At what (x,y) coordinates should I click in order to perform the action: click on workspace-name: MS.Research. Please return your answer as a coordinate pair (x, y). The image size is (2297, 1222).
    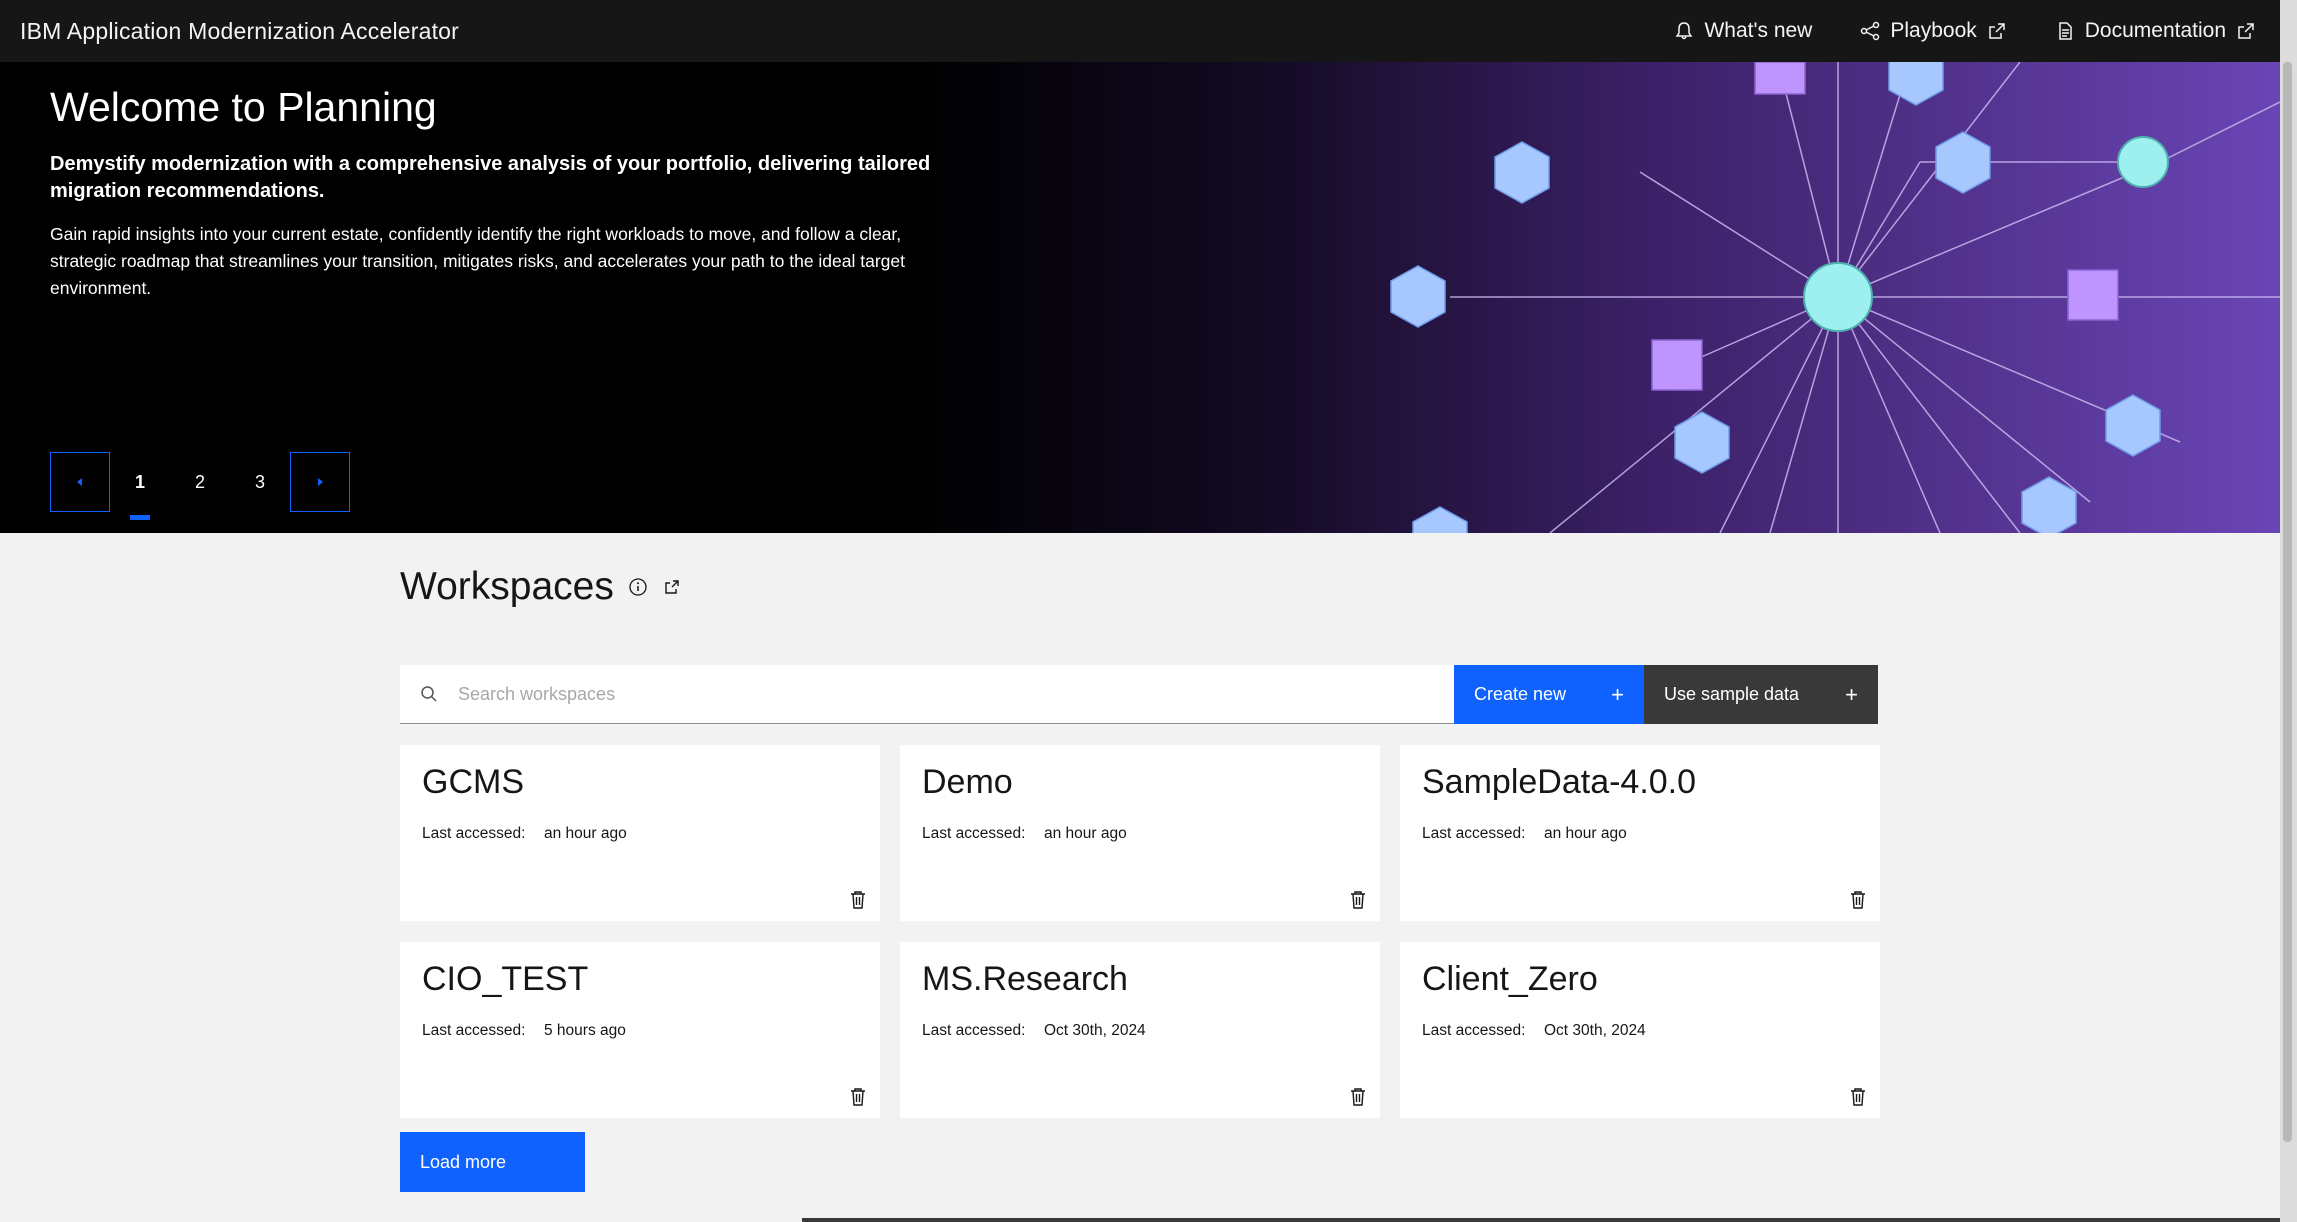
    Looking at the image, I should click on (1025, 979).